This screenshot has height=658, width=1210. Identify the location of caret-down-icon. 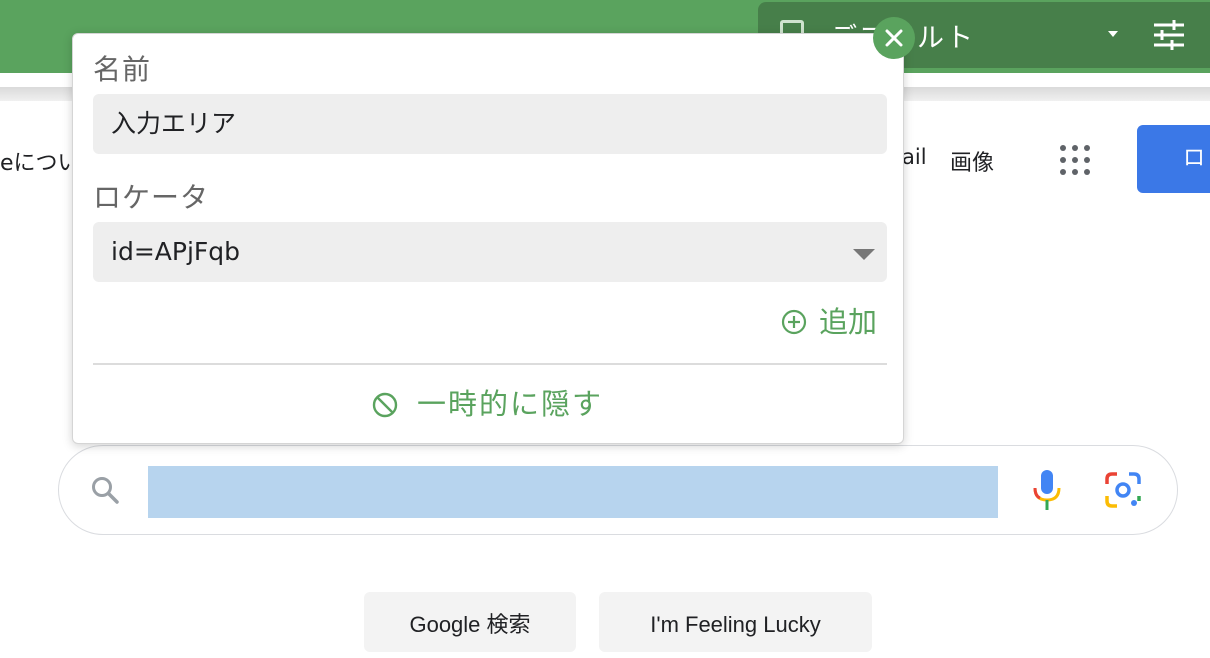
(1113, 34).